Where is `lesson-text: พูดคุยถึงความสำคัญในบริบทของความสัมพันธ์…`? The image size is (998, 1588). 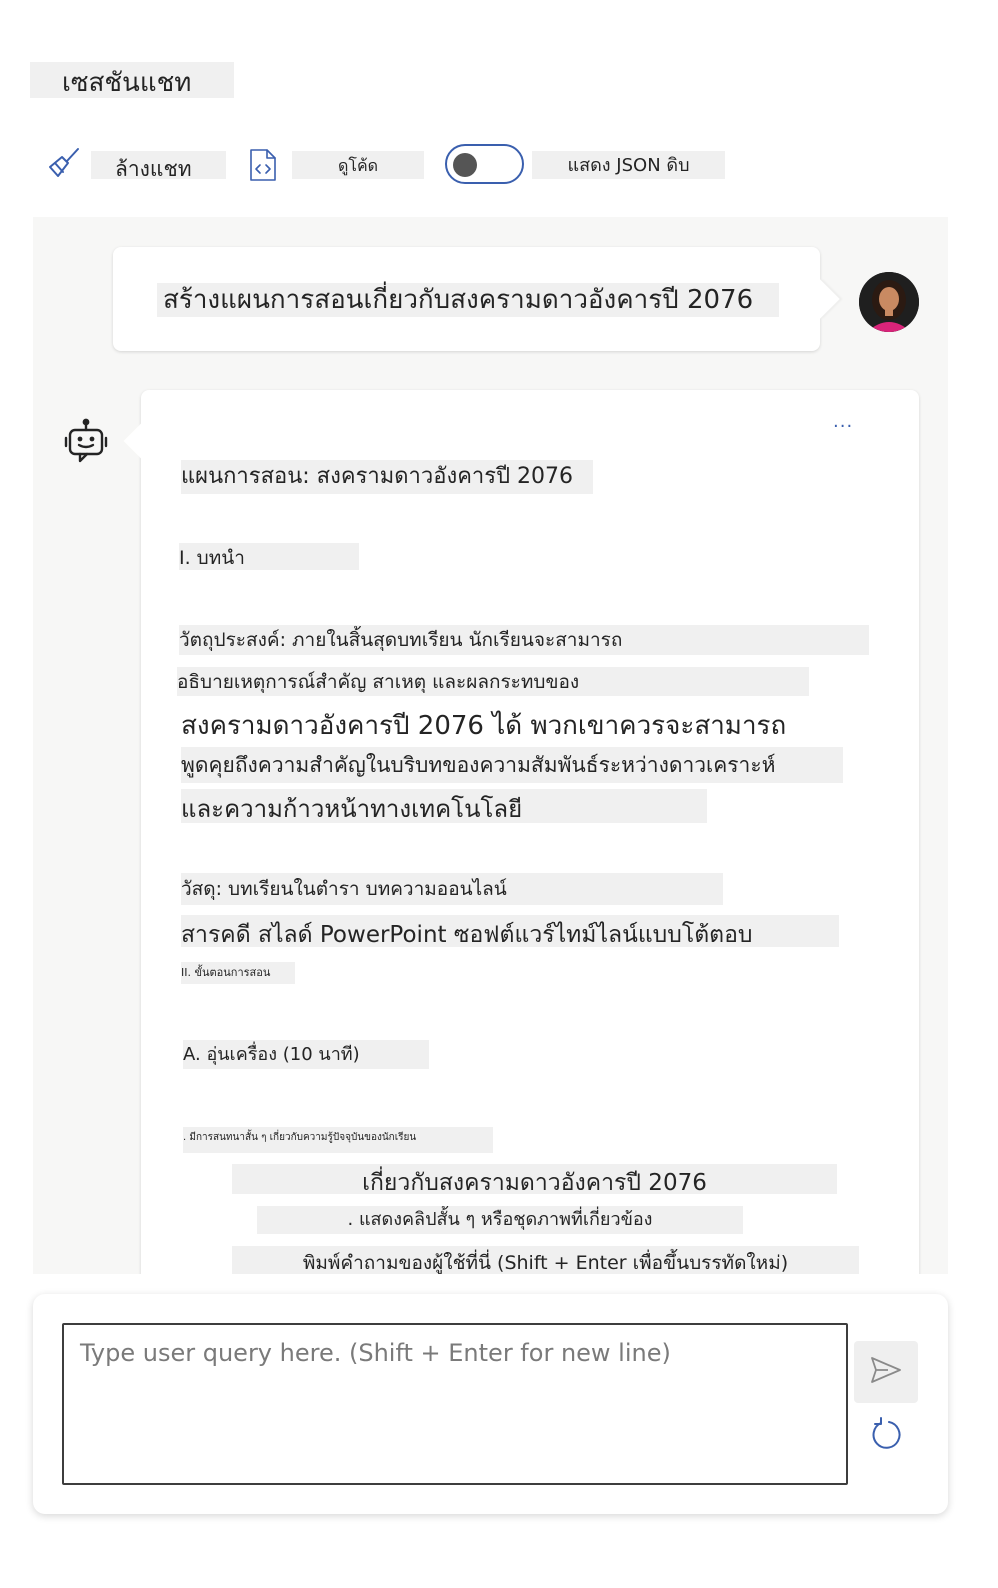
lesson-text: พูดคุยถึงความสำคัญในบริบทของความสัมพันธ์… is located at coordinates (512, 765).